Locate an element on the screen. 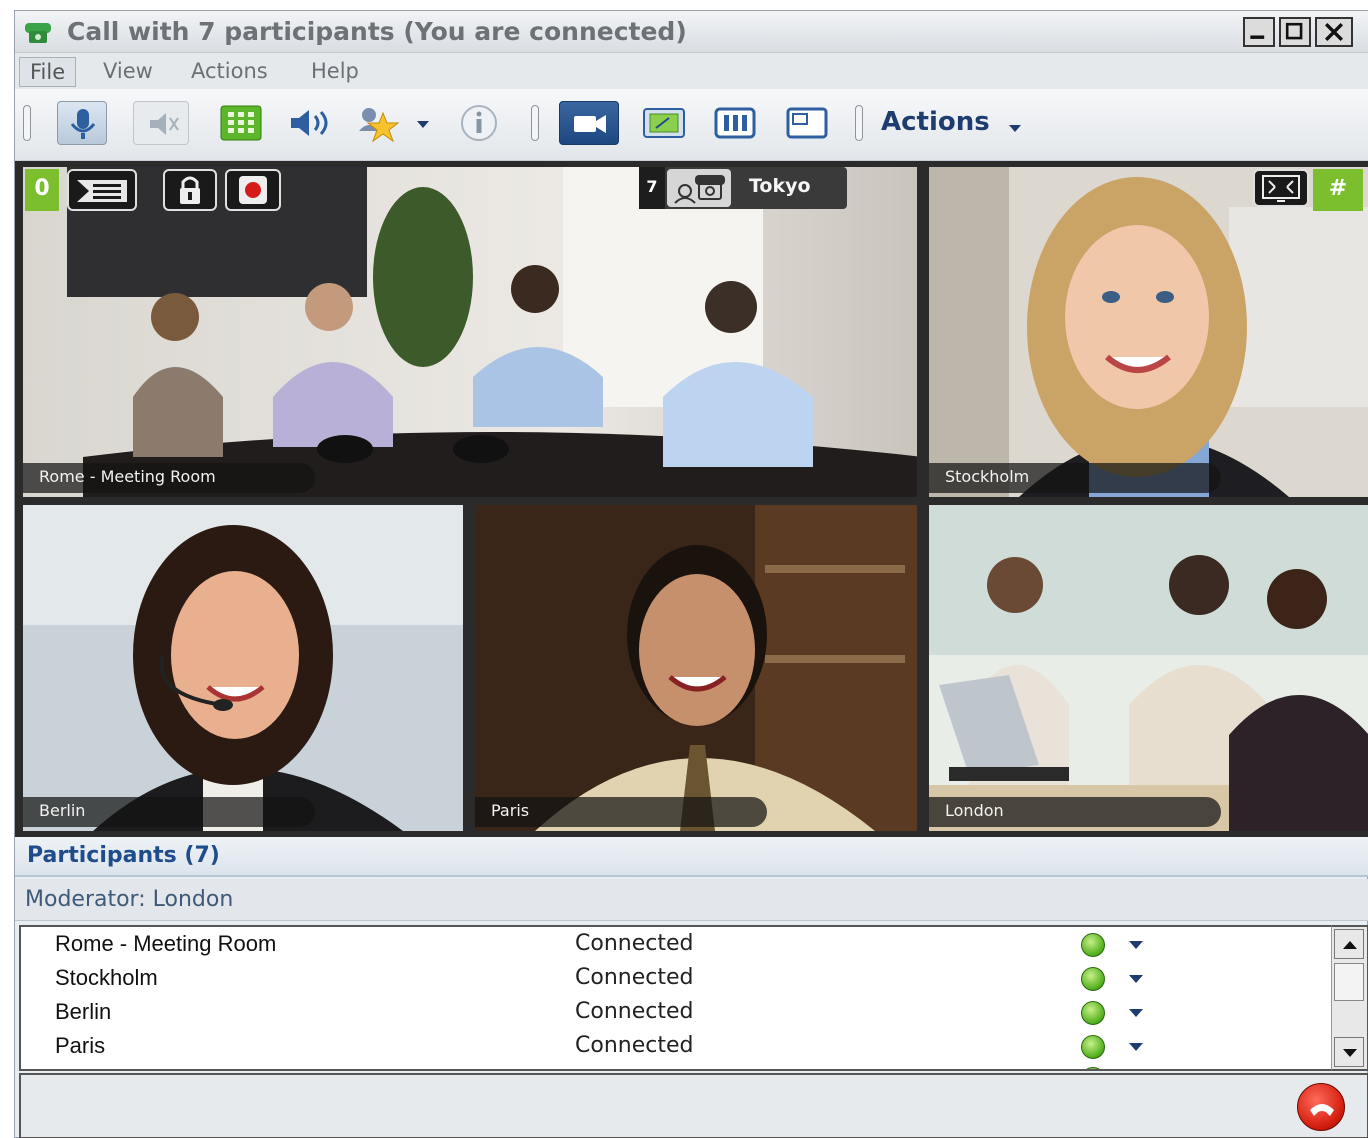 This screenshot has height=1138, width=1368. lock-button is located at coordinates (190, 190).